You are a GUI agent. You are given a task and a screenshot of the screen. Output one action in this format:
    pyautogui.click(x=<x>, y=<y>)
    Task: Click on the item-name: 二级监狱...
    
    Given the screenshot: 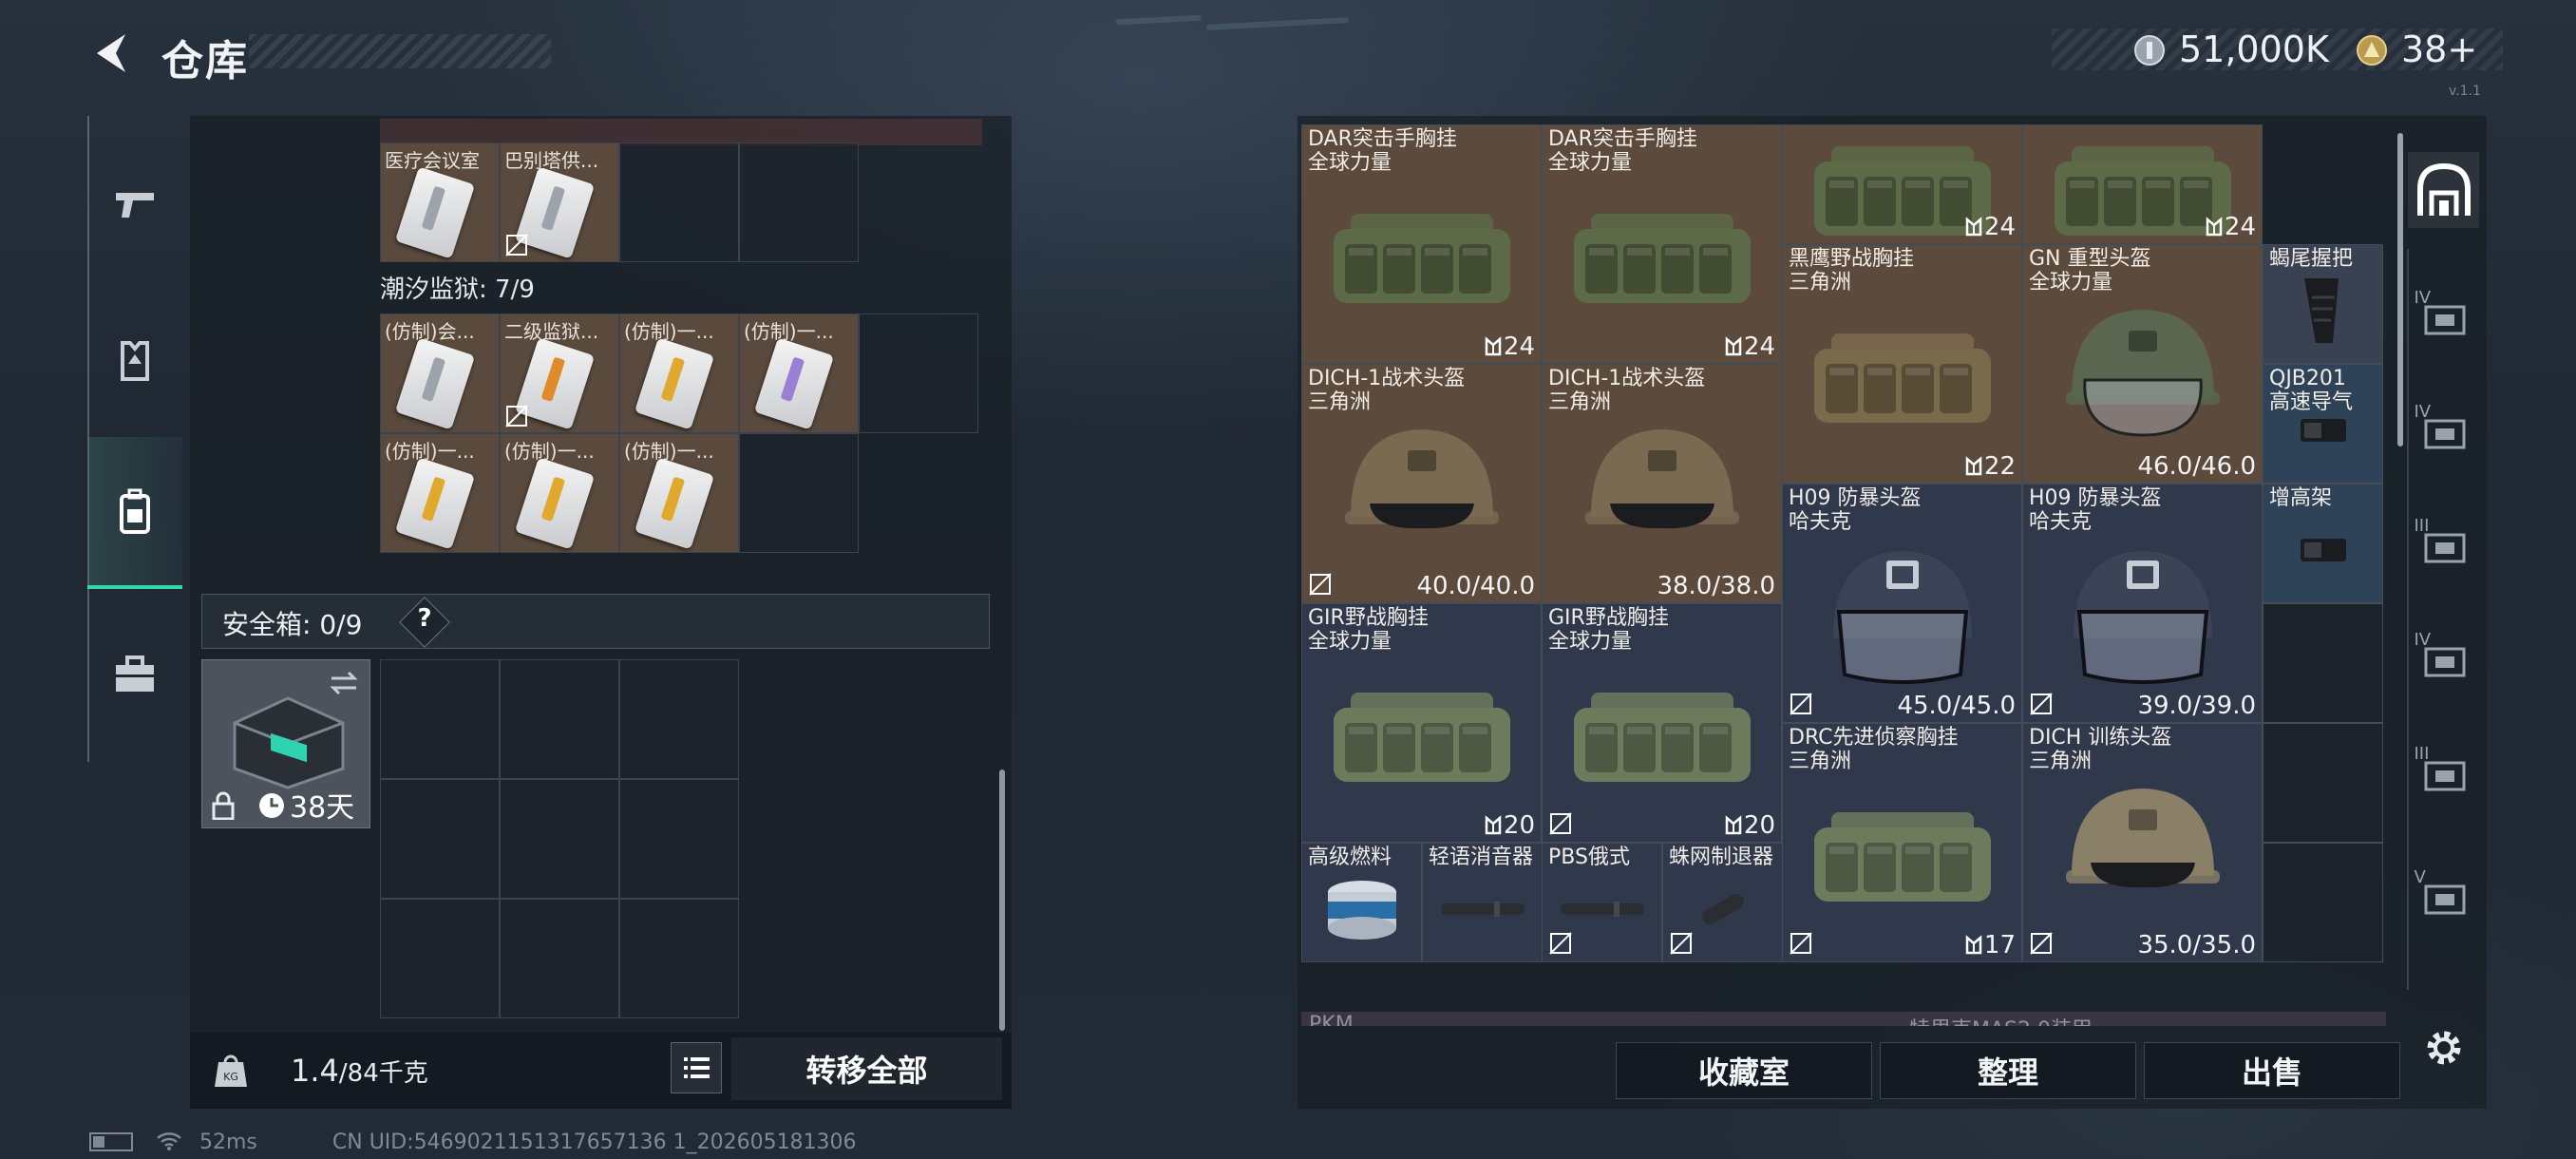 What is the action you would take?
    pyautogui.click(x=551, y=331)
    